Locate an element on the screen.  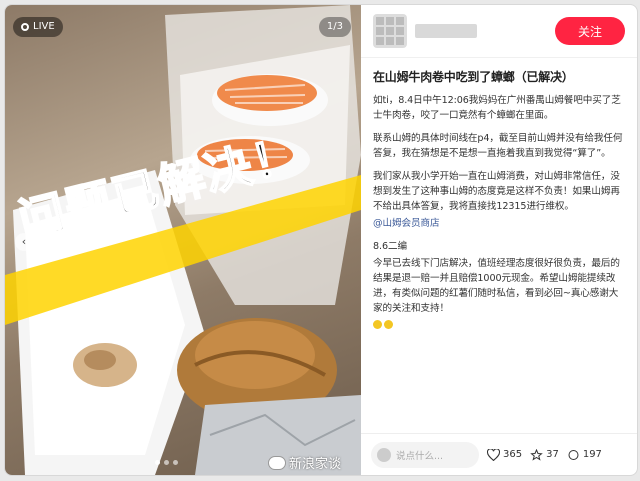
heart-icon is located at coordinates (493, 454).